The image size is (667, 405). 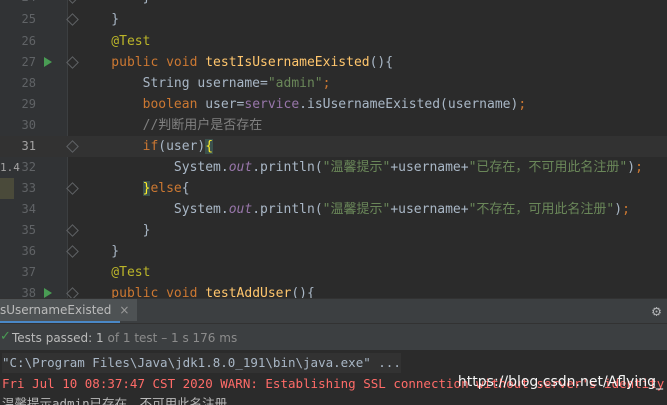 I want to click on tests-detail: of 1 test – 1 s 176 ms, so click(x=172, y=338).